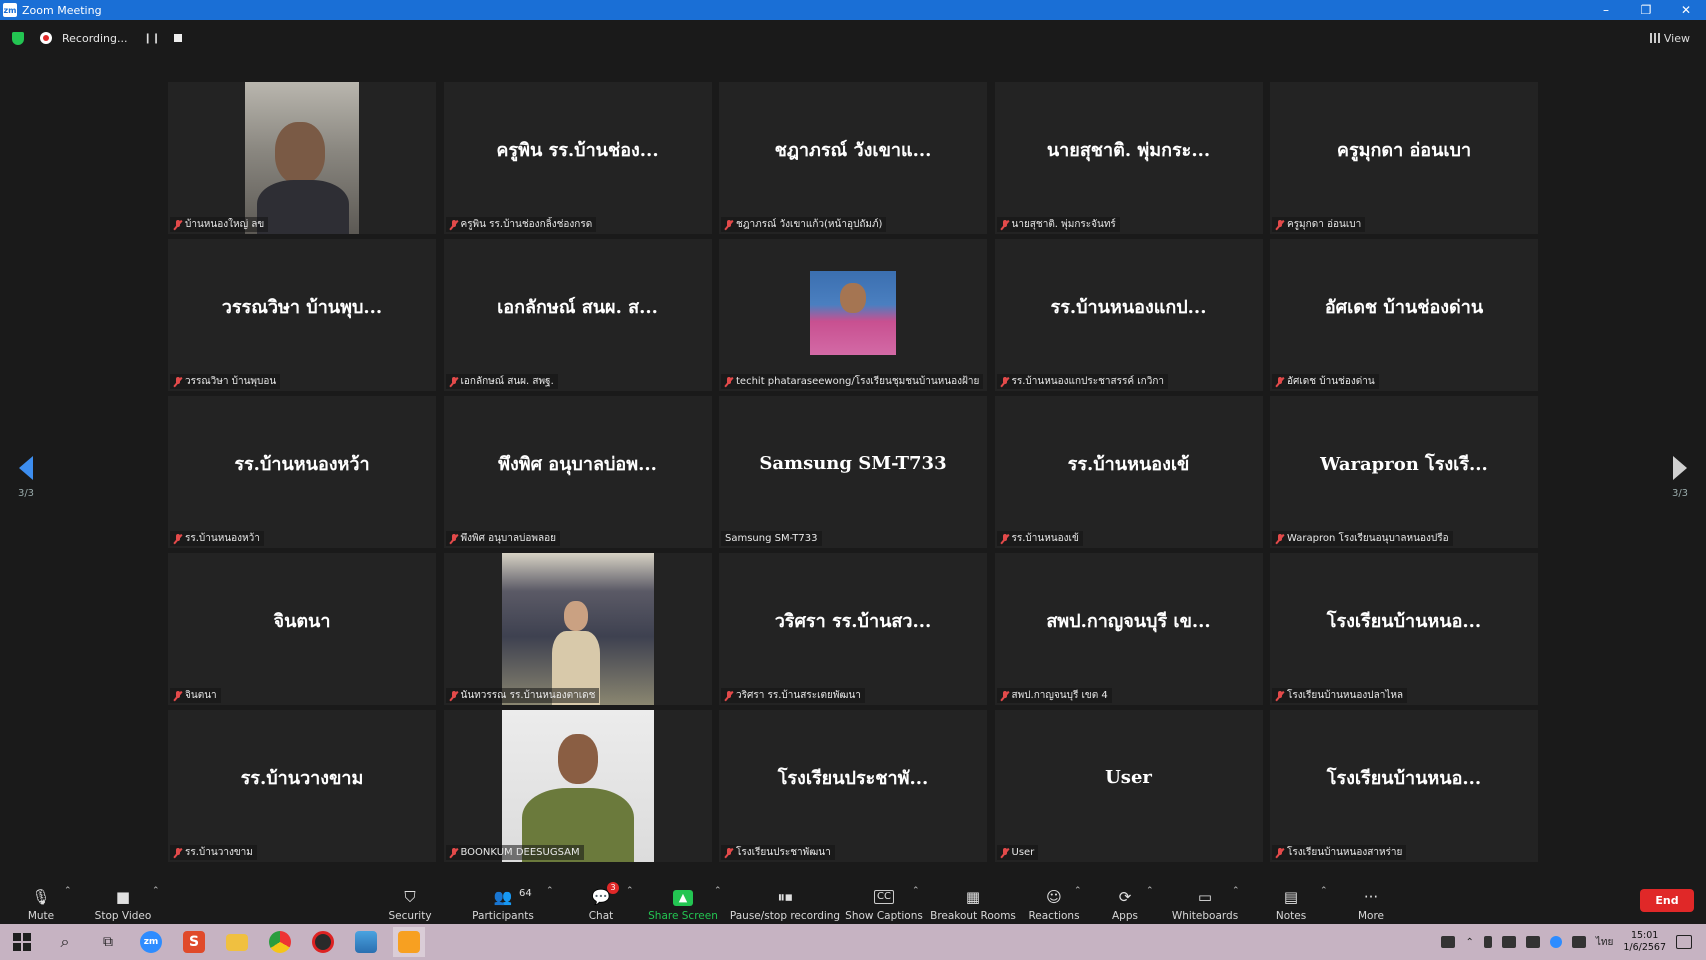  I want to click on person-head, so click(575, 616).